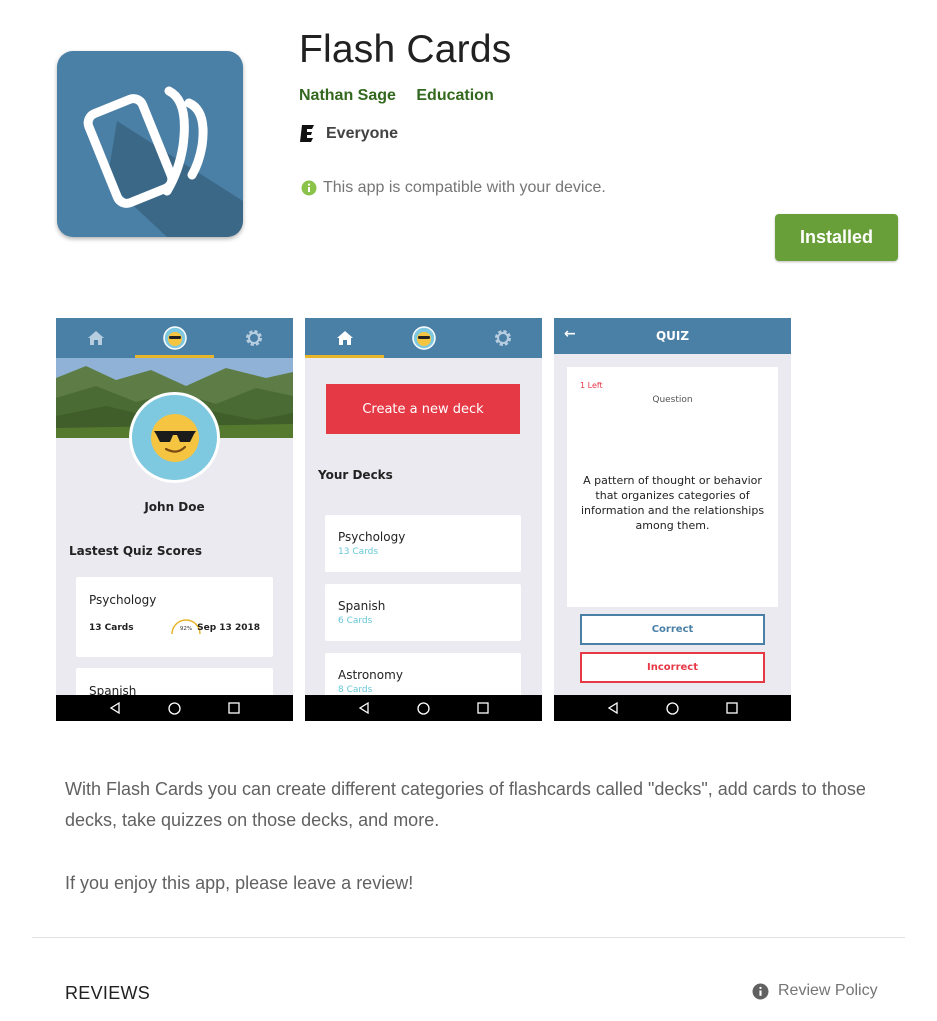 The image size is (937, 1021). What do you see at coordinates (228, 628) in the screenshot?
I see `score-date: Sep 13 2018` at bounding box center [228, 628].